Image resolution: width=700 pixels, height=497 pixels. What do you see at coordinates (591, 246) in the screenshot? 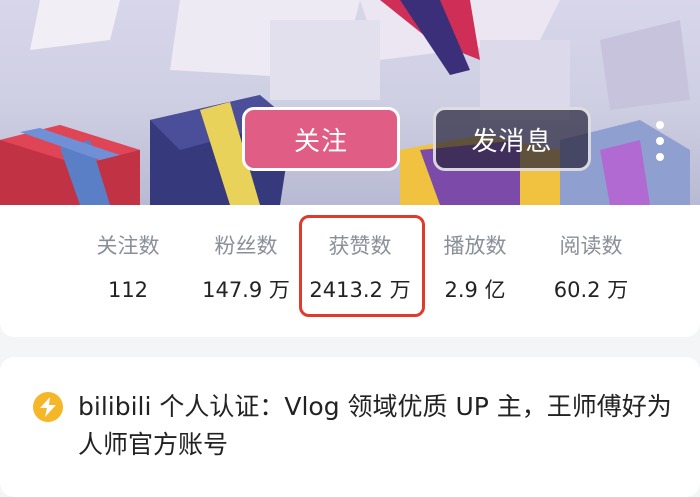
I see `stat-label: 阅读数` at bounding box center [591, 246].